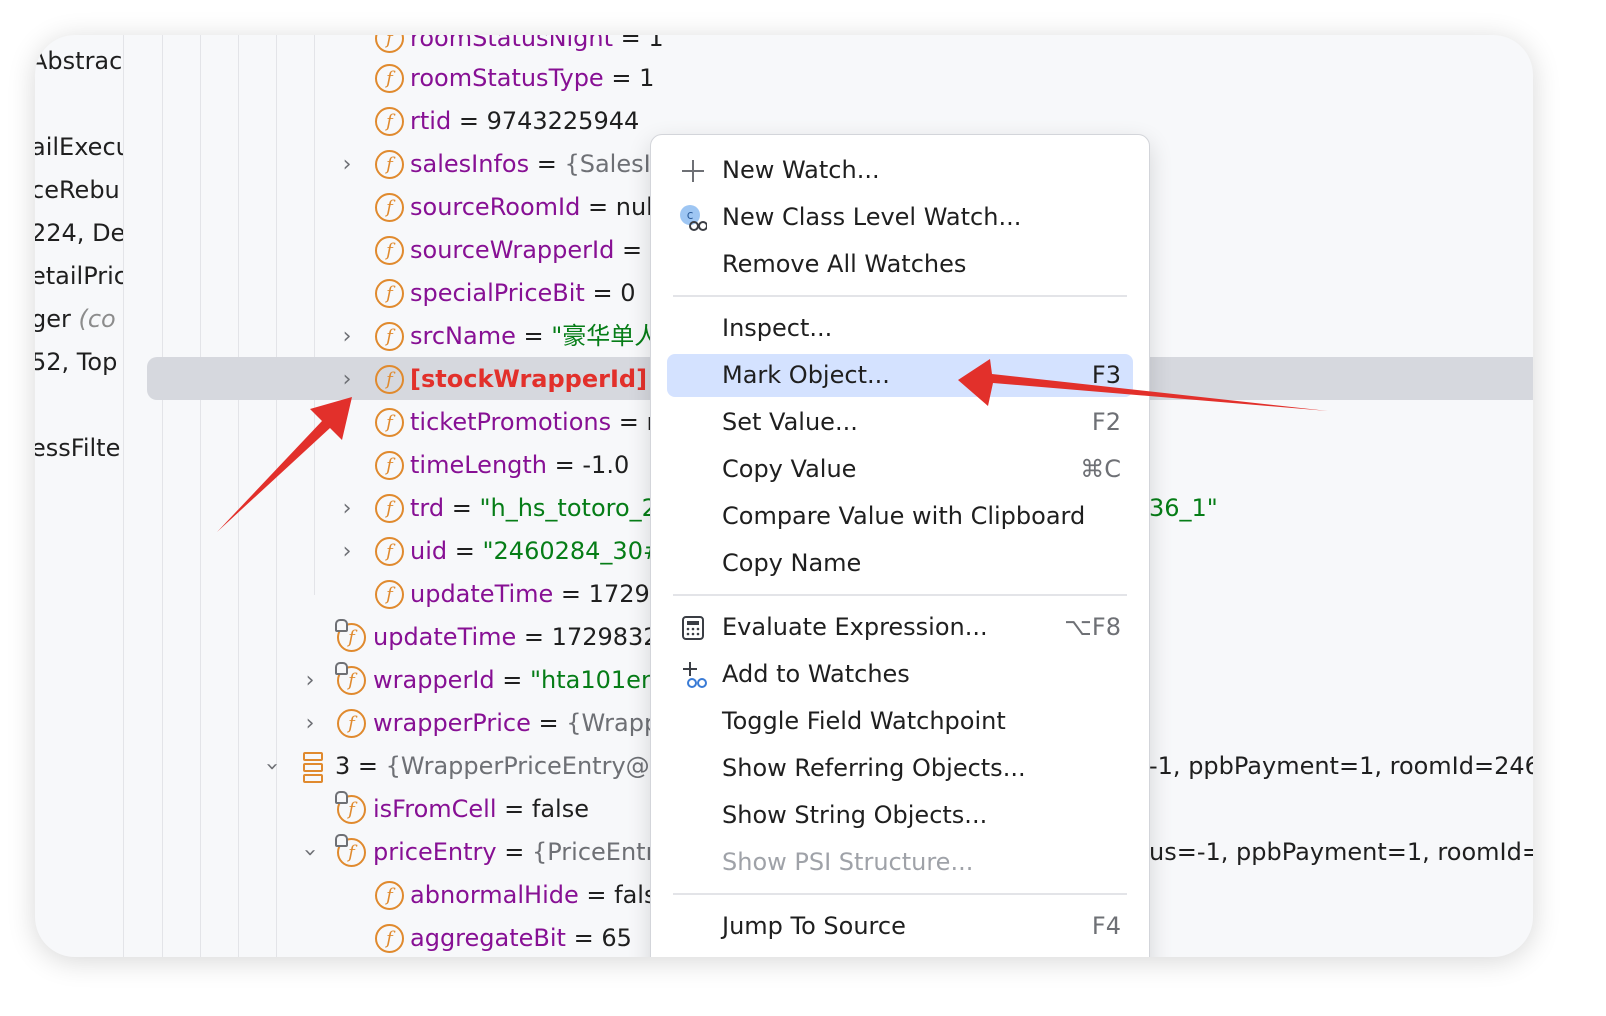 Image resolution: width=1606 pixels, height=1016 pixels. I want to click on annotation-arrow-to-menu, so click(1143, 385).